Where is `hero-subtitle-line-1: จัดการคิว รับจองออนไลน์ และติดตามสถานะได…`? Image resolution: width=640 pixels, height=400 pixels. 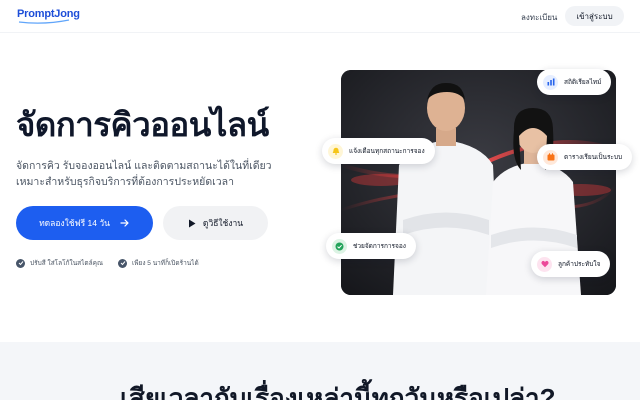
hero-subtitle-line-1: จัดการคิว รับจองออนไลน์ และติดตามสถานะได… is located at coordinates (144, 166).